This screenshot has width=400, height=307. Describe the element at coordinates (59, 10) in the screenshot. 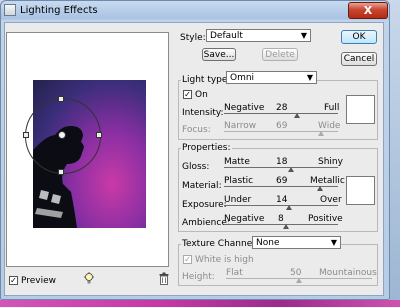

I see `window-title: Lighting Effects` at that location.